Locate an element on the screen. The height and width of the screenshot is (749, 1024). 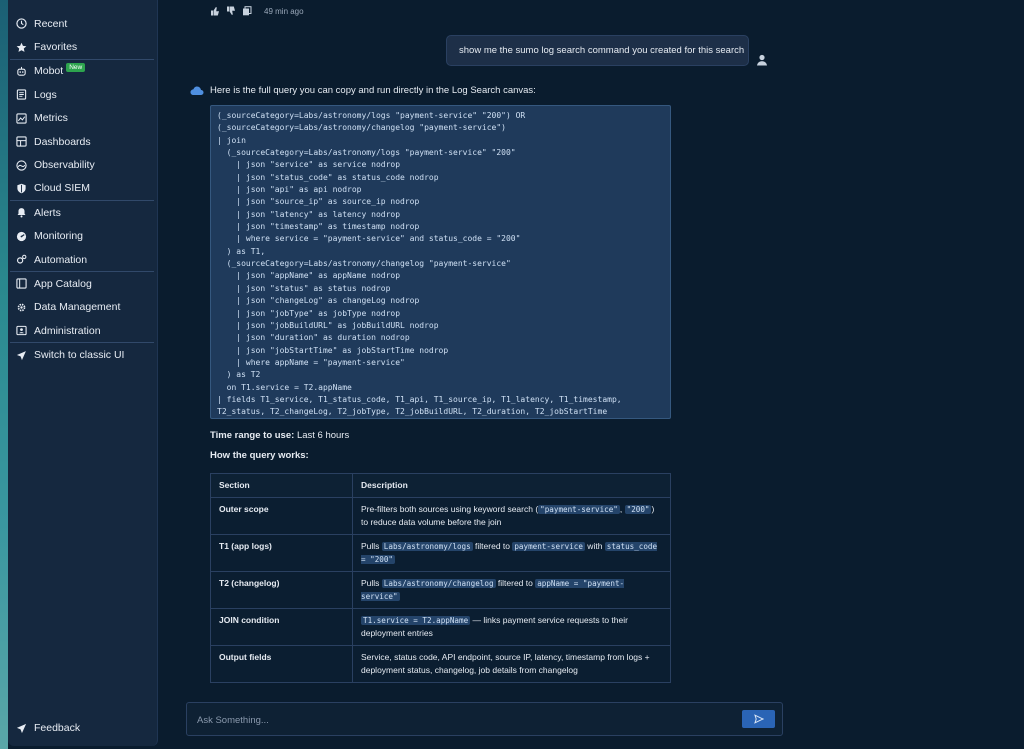
user-avatar-icon is located at coordinates (762, 60).